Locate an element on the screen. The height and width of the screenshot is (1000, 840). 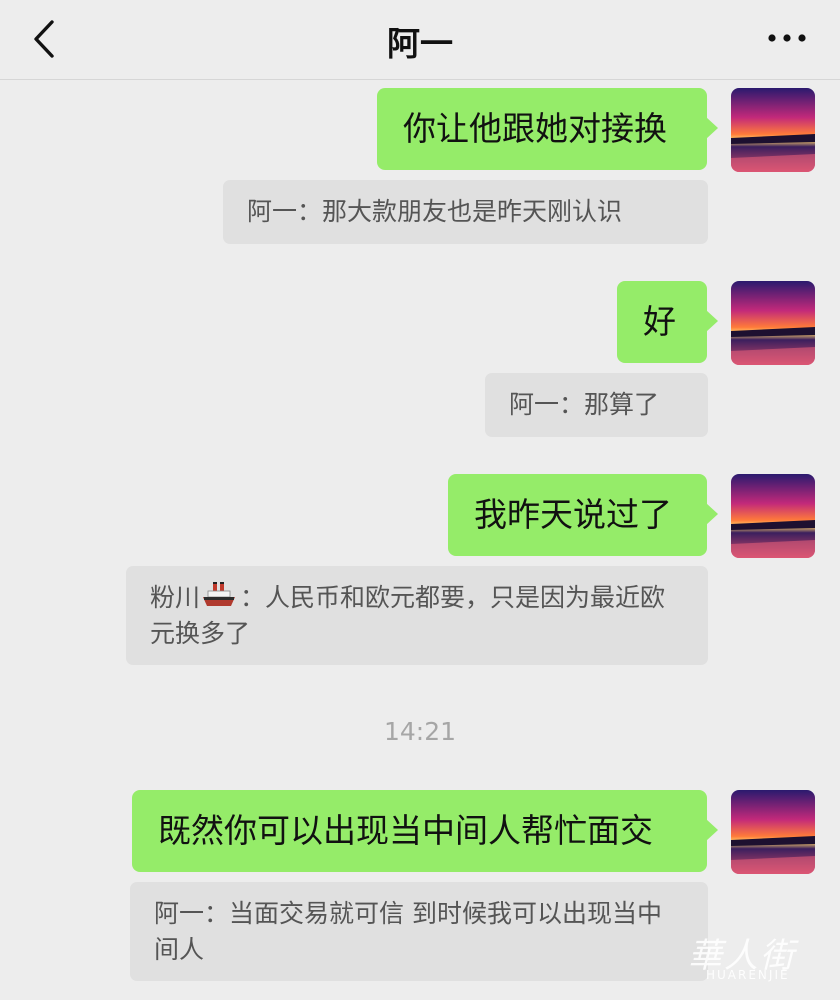
quoted-message: 阿一：当面交易就可信 到时候我可以出现当中间人 is located at coordinates (419, 931).